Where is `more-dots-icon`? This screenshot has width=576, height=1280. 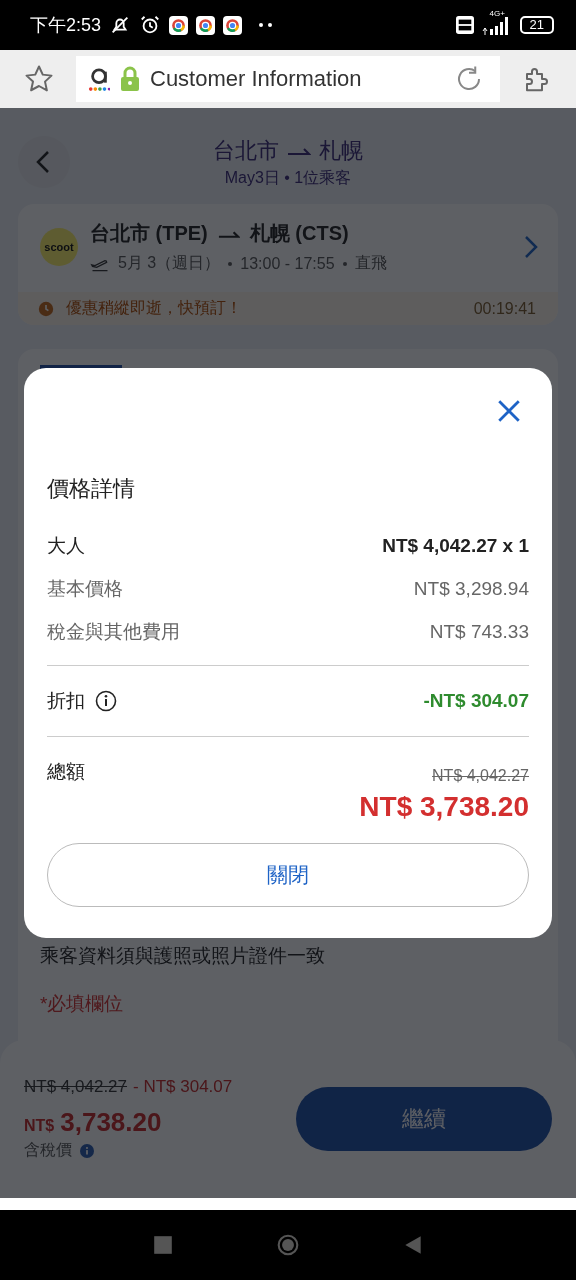 more-dots-icon is located at coordinates (266, 25).